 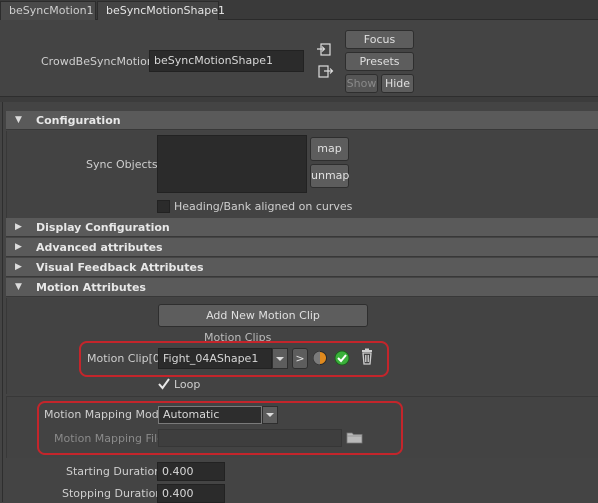 I want to click on sync-objects-label: Sync Objects, so click(x=122, y=164).